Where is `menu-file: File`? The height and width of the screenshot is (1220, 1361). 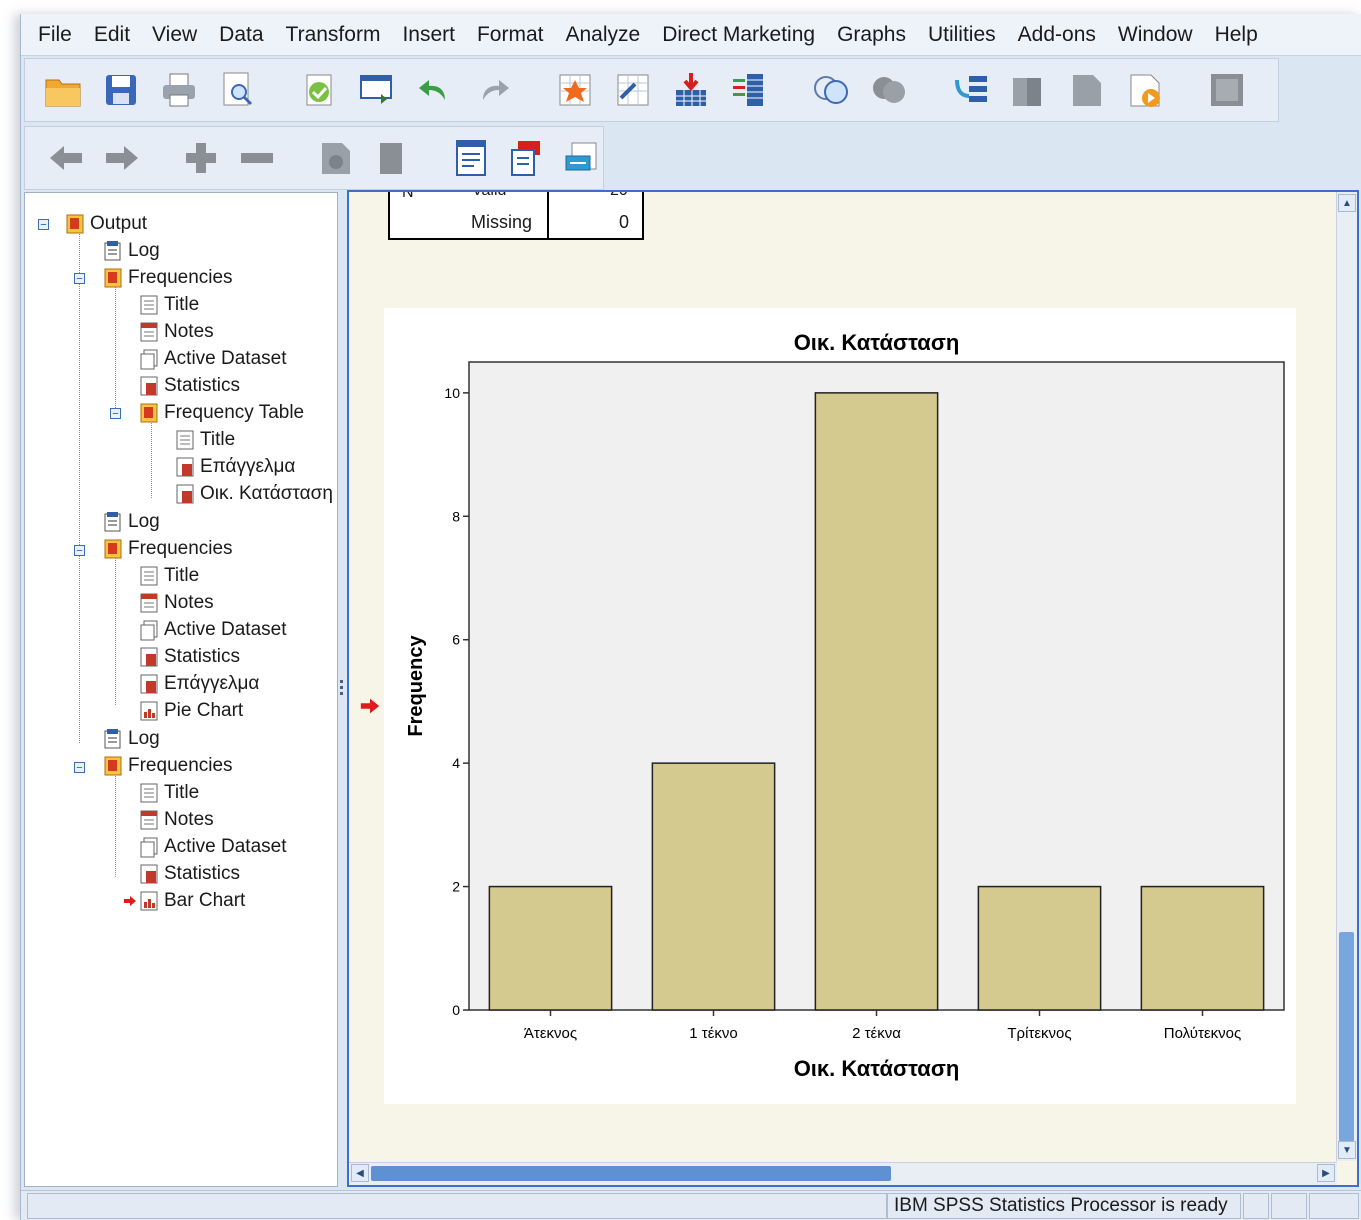
menu-file: File is located at coordinates (55, 35).